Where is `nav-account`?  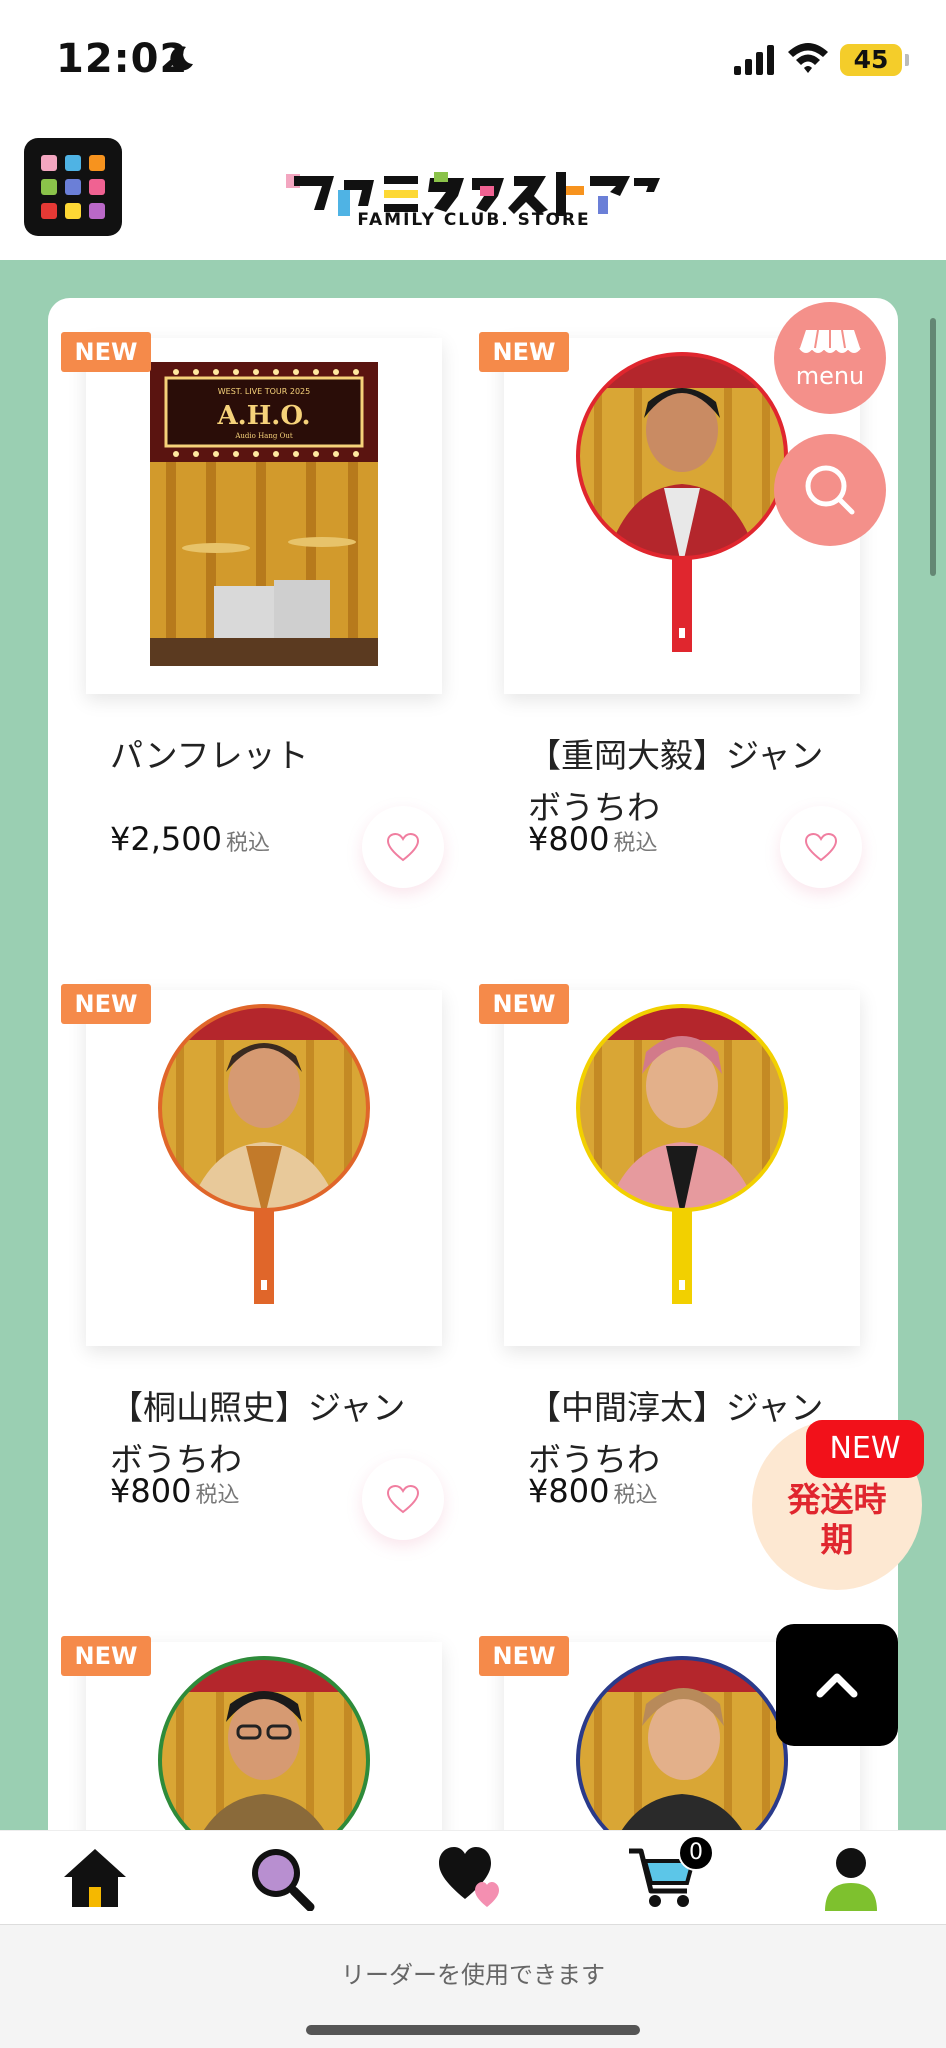 nav-account is located at coordinates (851, 1878).